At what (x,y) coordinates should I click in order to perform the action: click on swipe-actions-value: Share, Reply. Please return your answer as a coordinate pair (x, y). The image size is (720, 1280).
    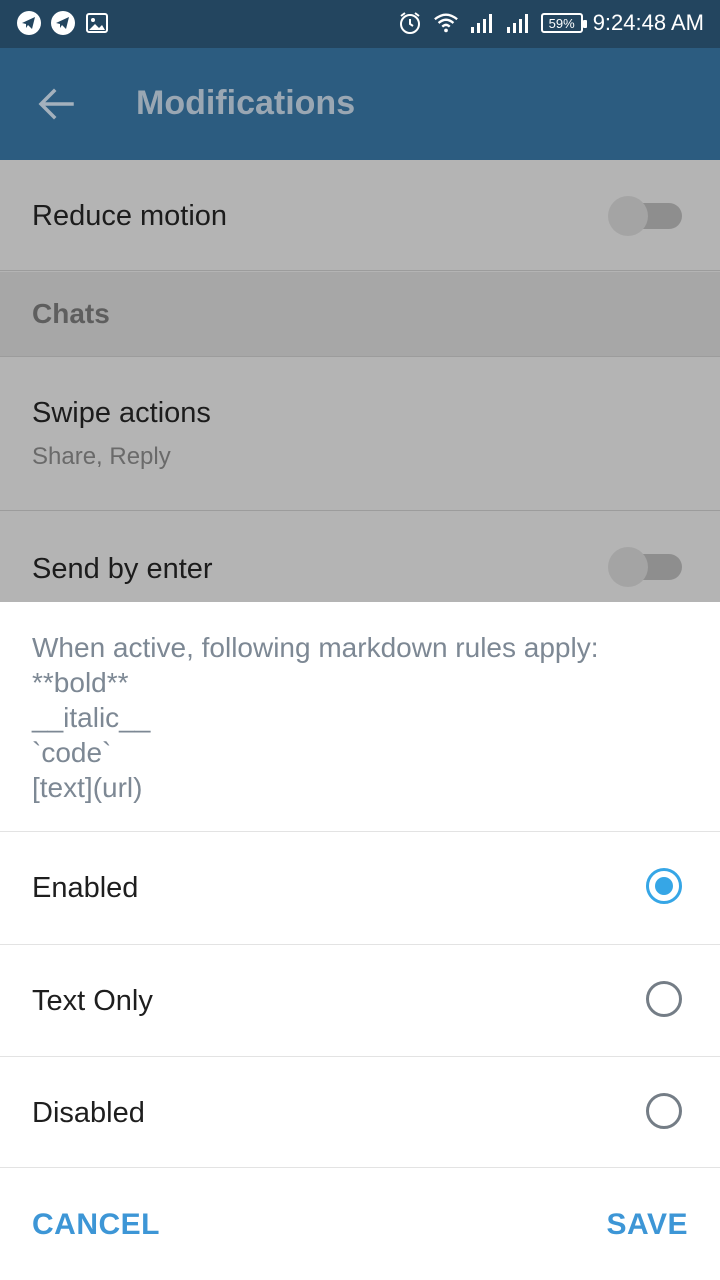
    Looking at the image, I should click on (101, 456).